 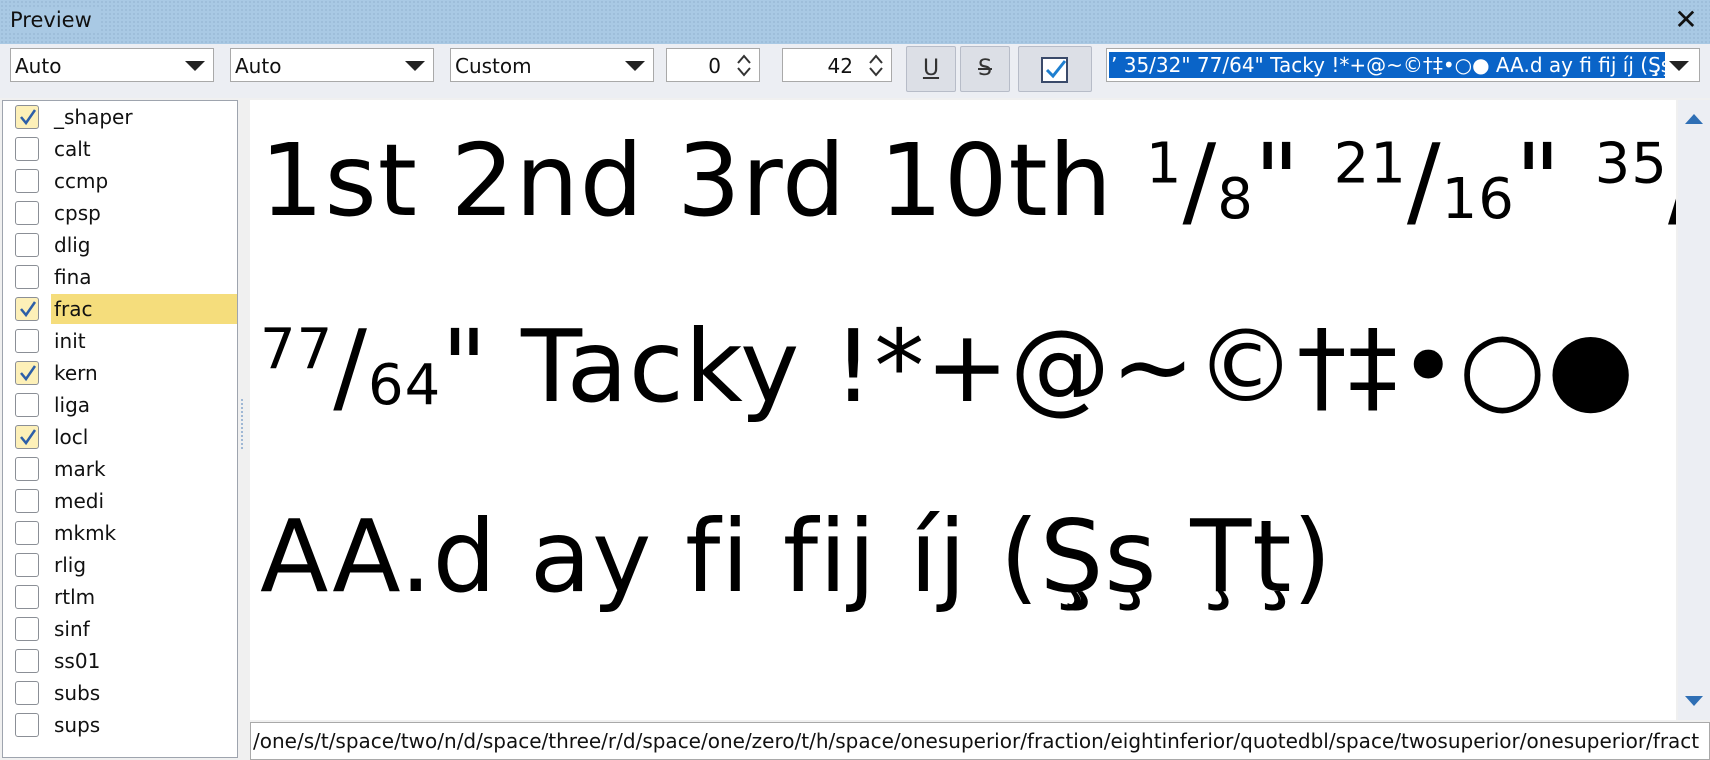 I want to click on feature-item: frac, so click(x=120, y=309).